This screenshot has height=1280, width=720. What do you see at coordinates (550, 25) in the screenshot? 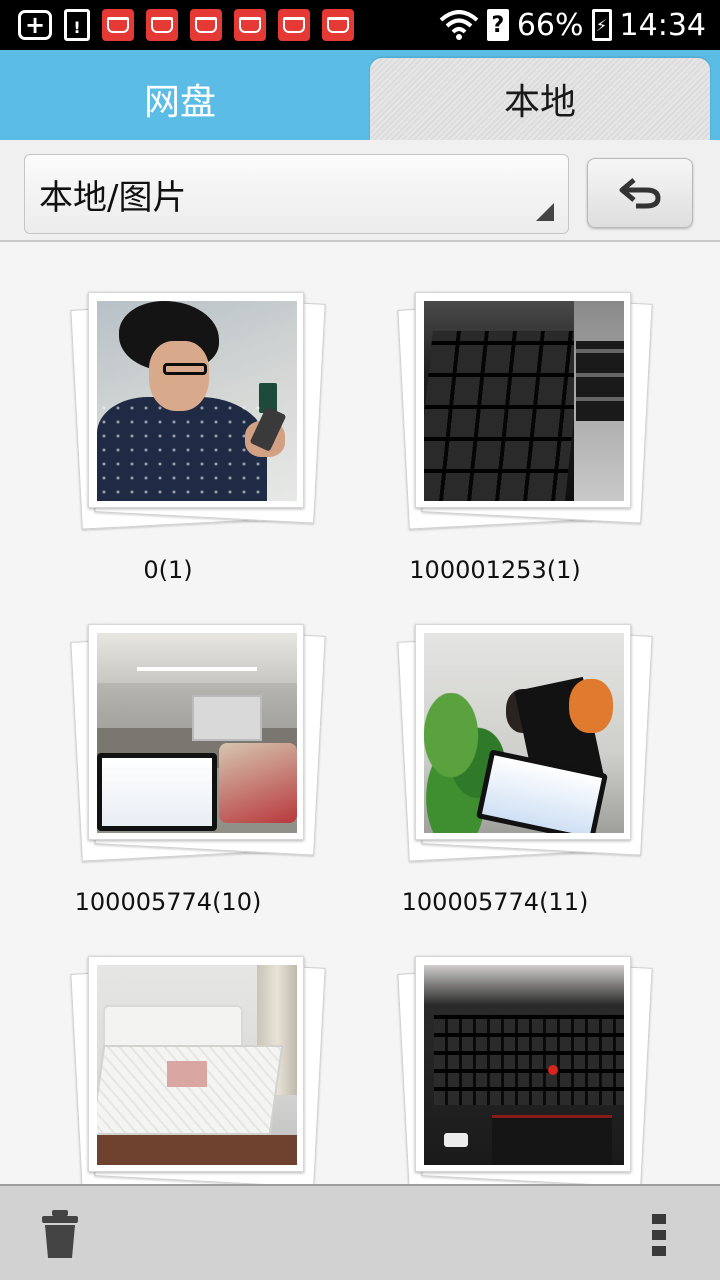
I see `battery-percent: 66%` at bounding box center [550, 25].